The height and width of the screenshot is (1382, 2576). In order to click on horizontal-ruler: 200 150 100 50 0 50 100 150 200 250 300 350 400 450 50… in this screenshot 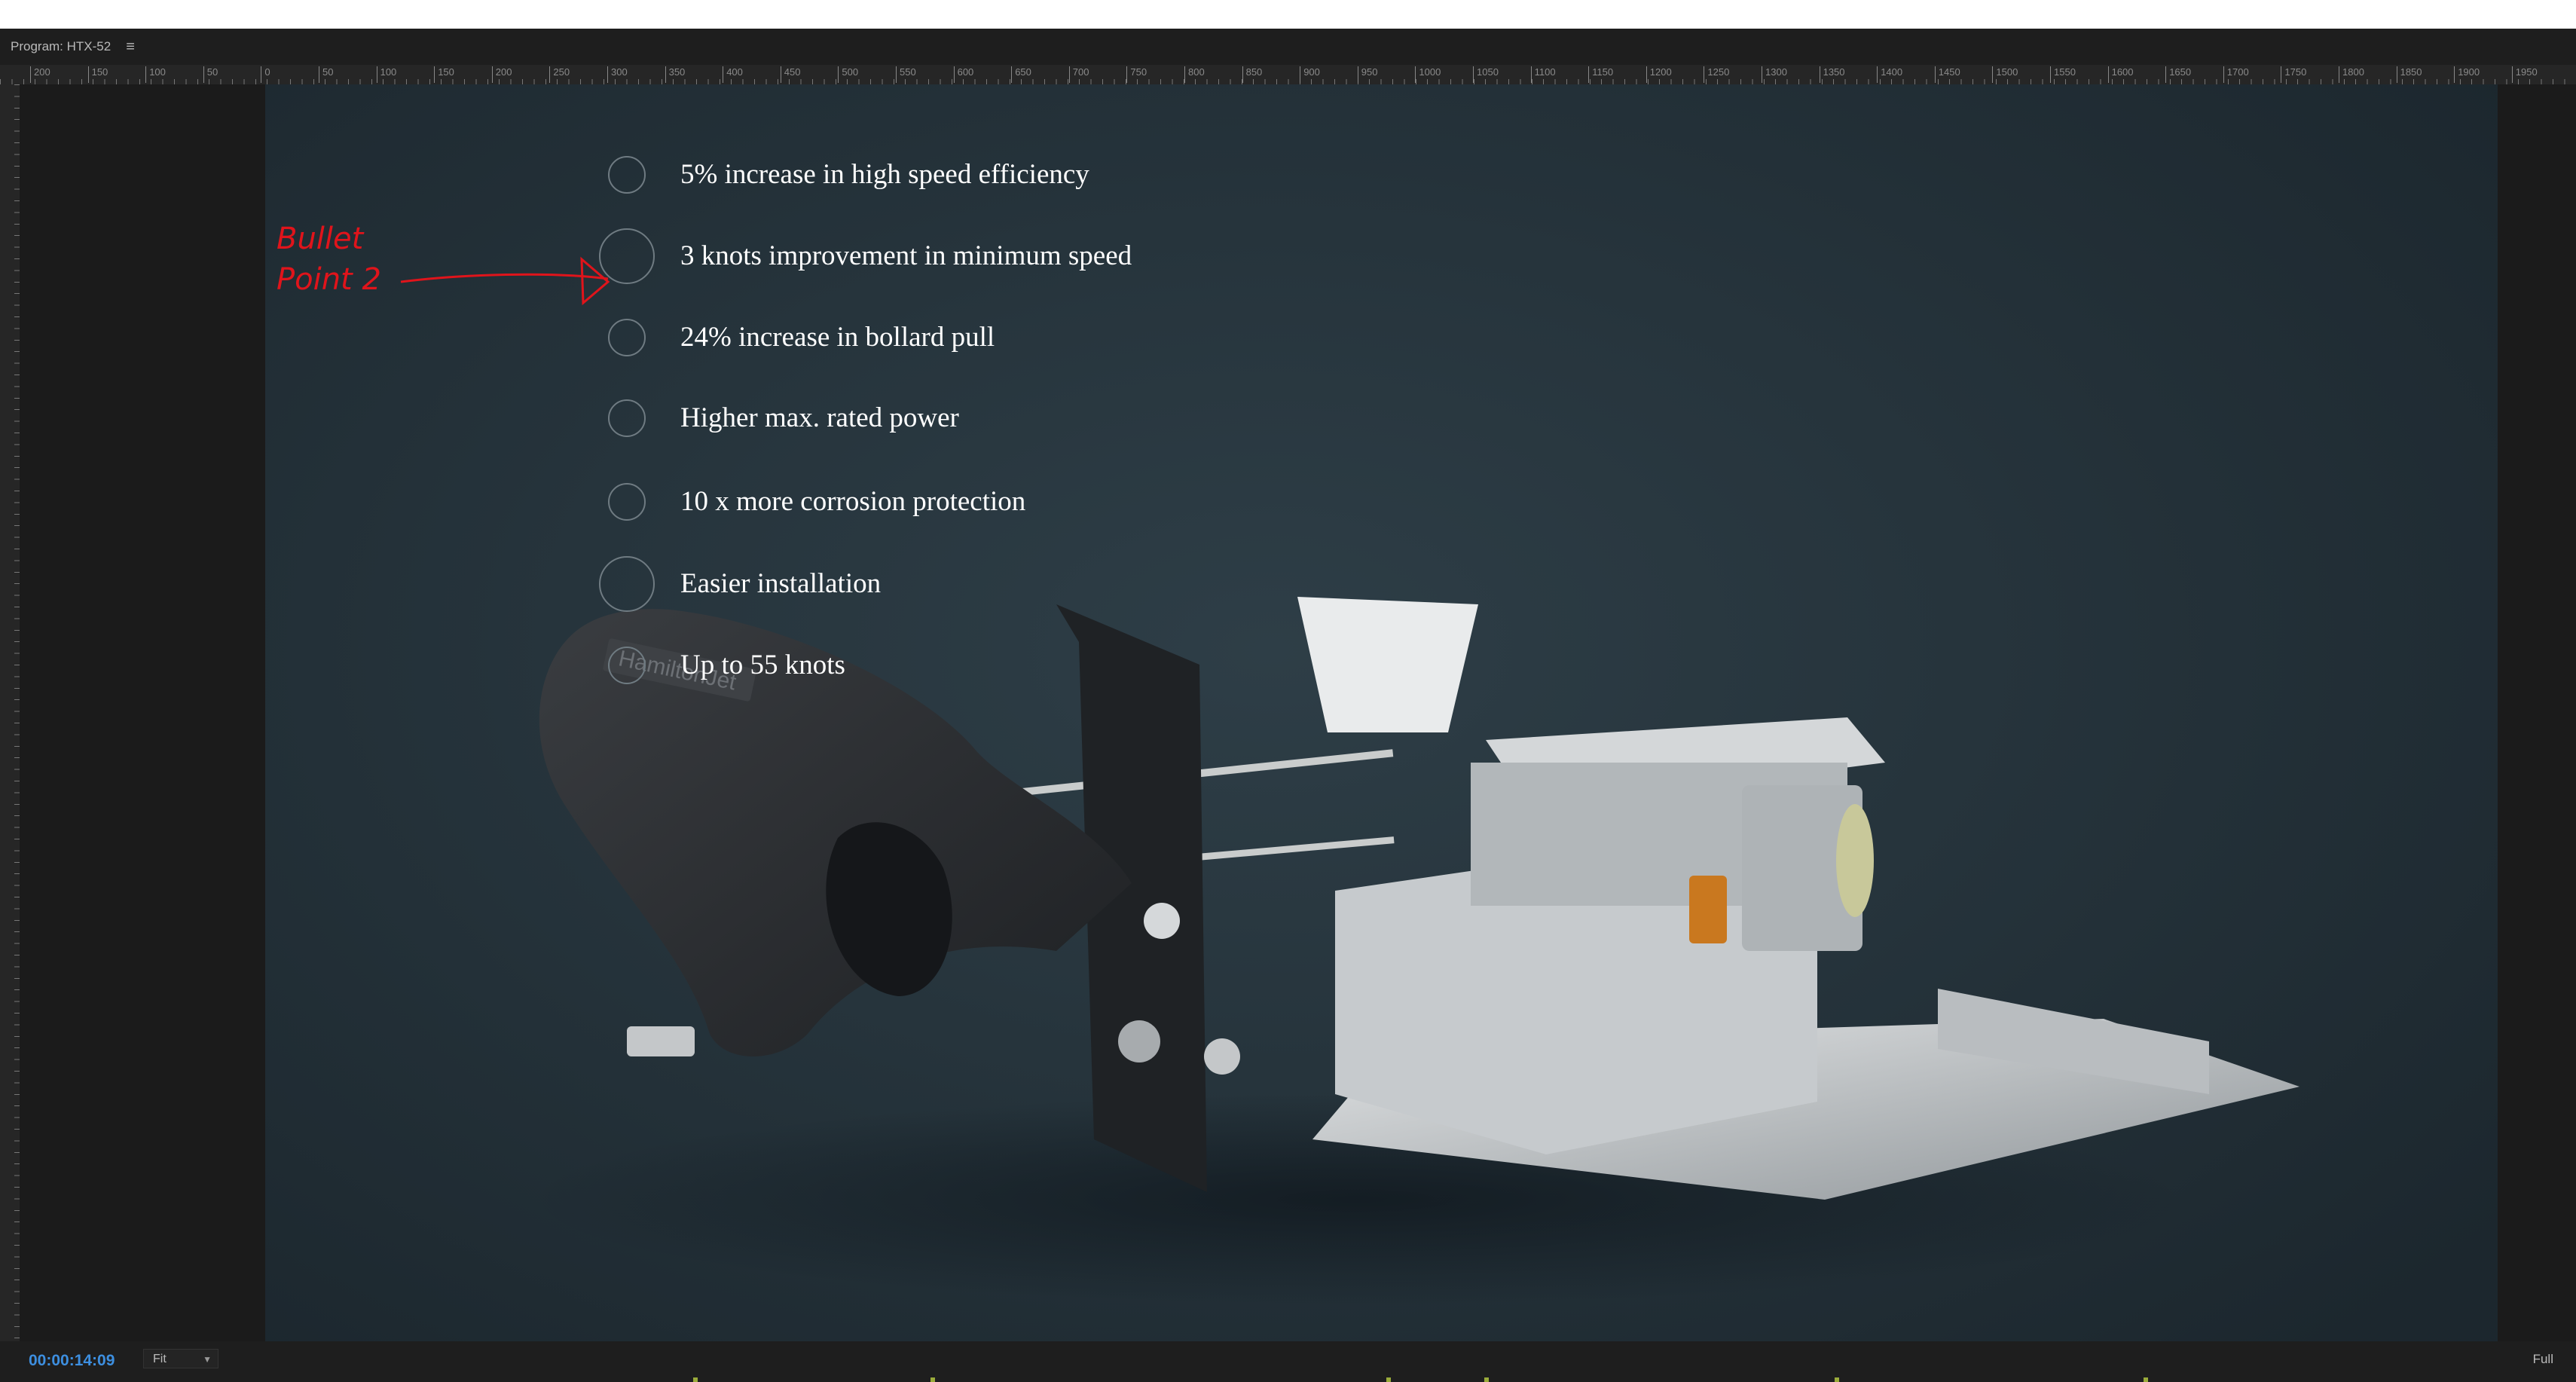, I will do `click(1288, 74)`.